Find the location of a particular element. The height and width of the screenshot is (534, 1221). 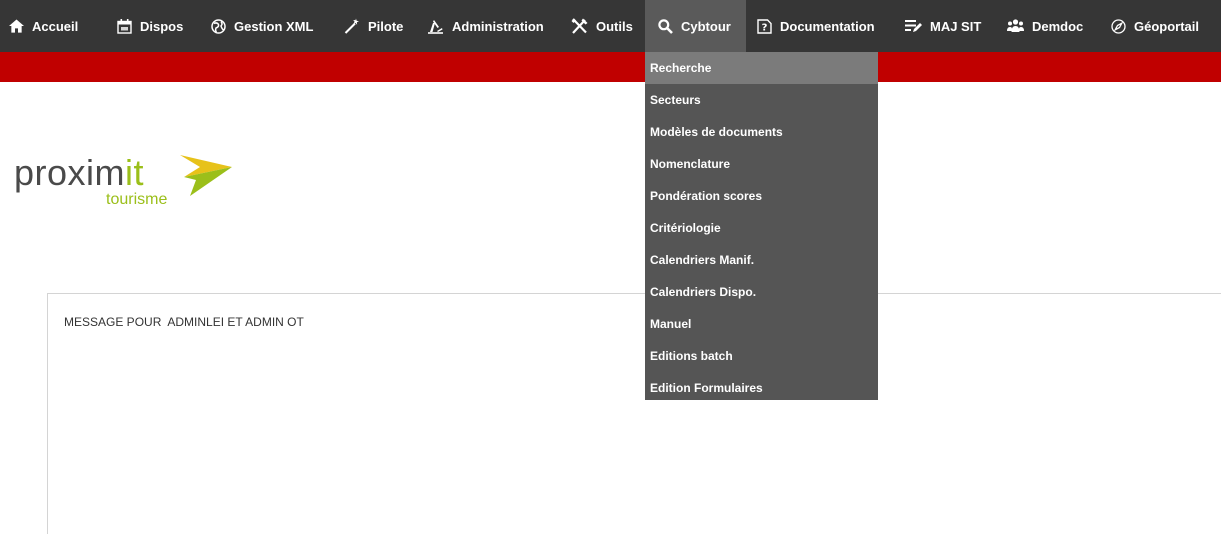

admin-icon is located at coordinates (435, 26).